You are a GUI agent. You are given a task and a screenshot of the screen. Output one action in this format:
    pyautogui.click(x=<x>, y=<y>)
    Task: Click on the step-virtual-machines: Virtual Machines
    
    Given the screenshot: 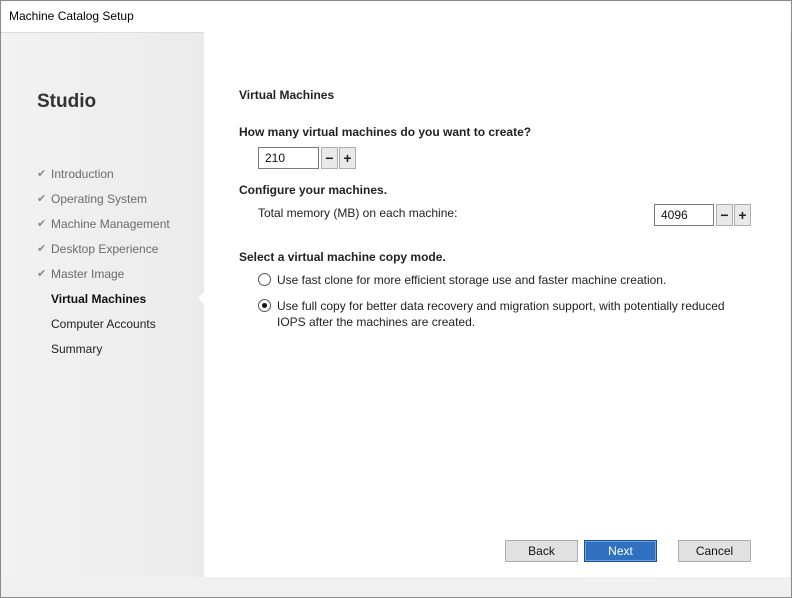 What is the action you would take?
    pyautogui.click(x=103, y=303)
    